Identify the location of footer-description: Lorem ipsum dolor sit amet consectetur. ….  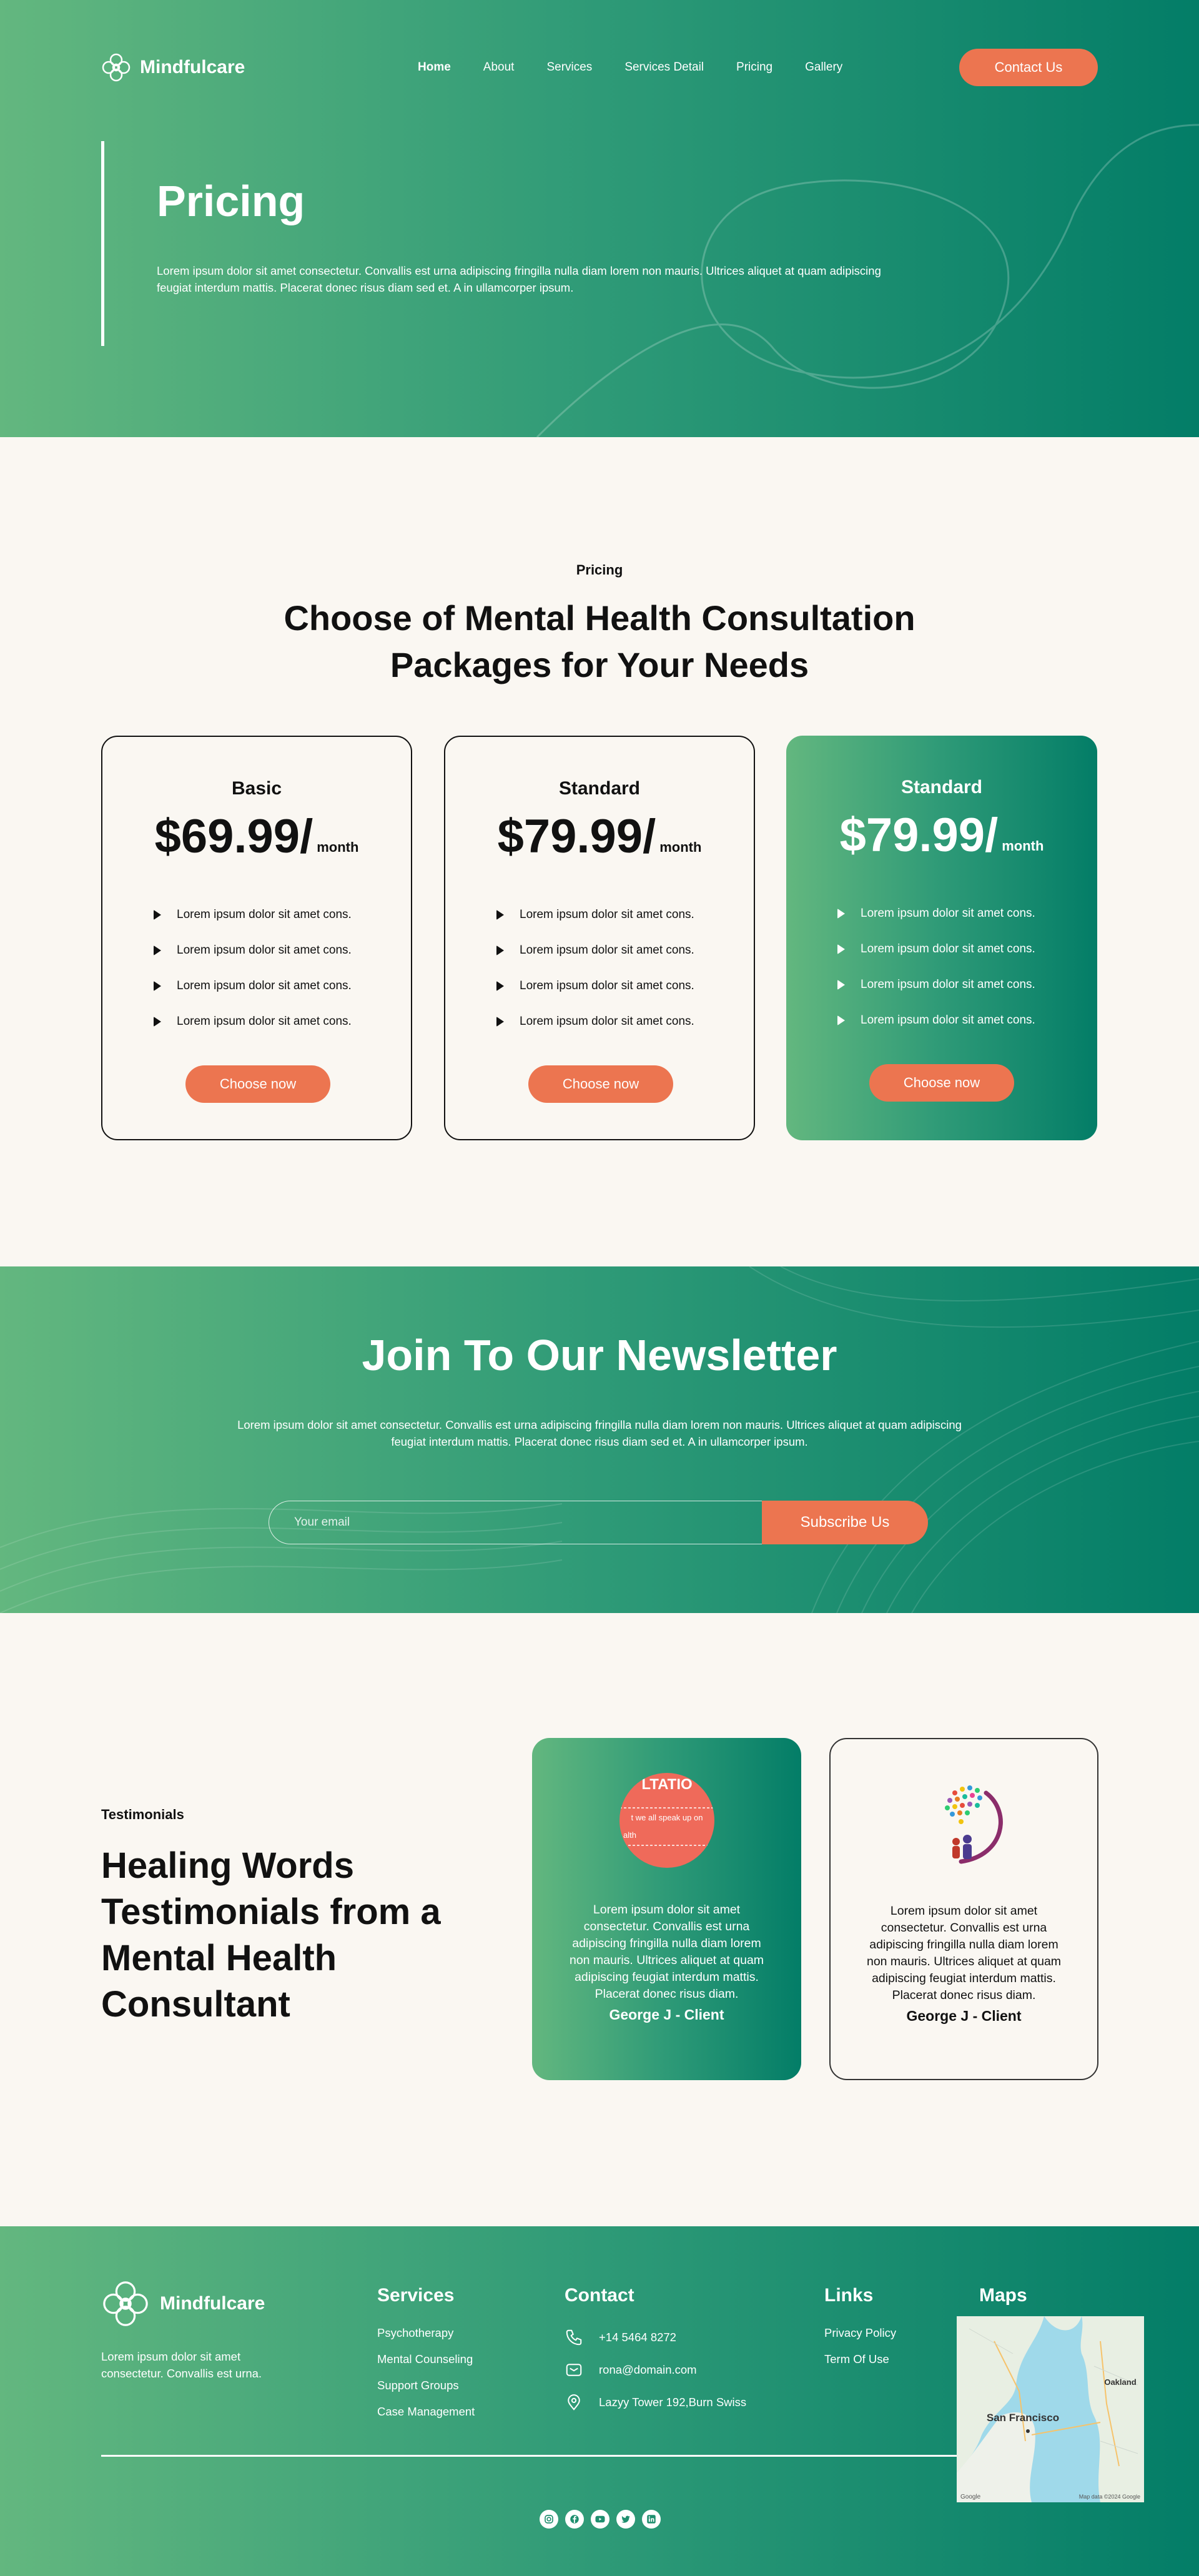
(182, 2365).